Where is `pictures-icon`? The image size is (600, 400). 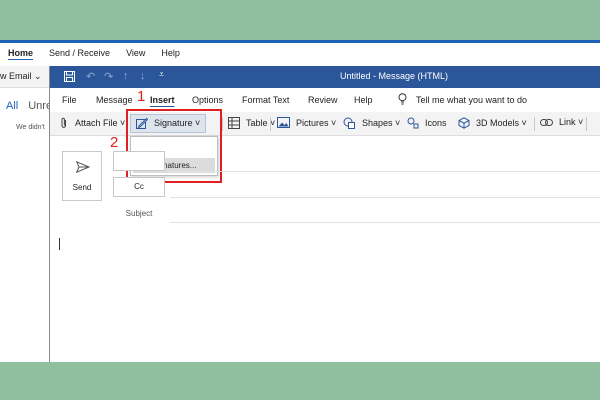
pictures-icon is located at coordinates (283, 122).